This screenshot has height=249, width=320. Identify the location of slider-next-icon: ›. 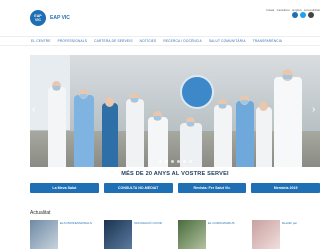
(315, 110).